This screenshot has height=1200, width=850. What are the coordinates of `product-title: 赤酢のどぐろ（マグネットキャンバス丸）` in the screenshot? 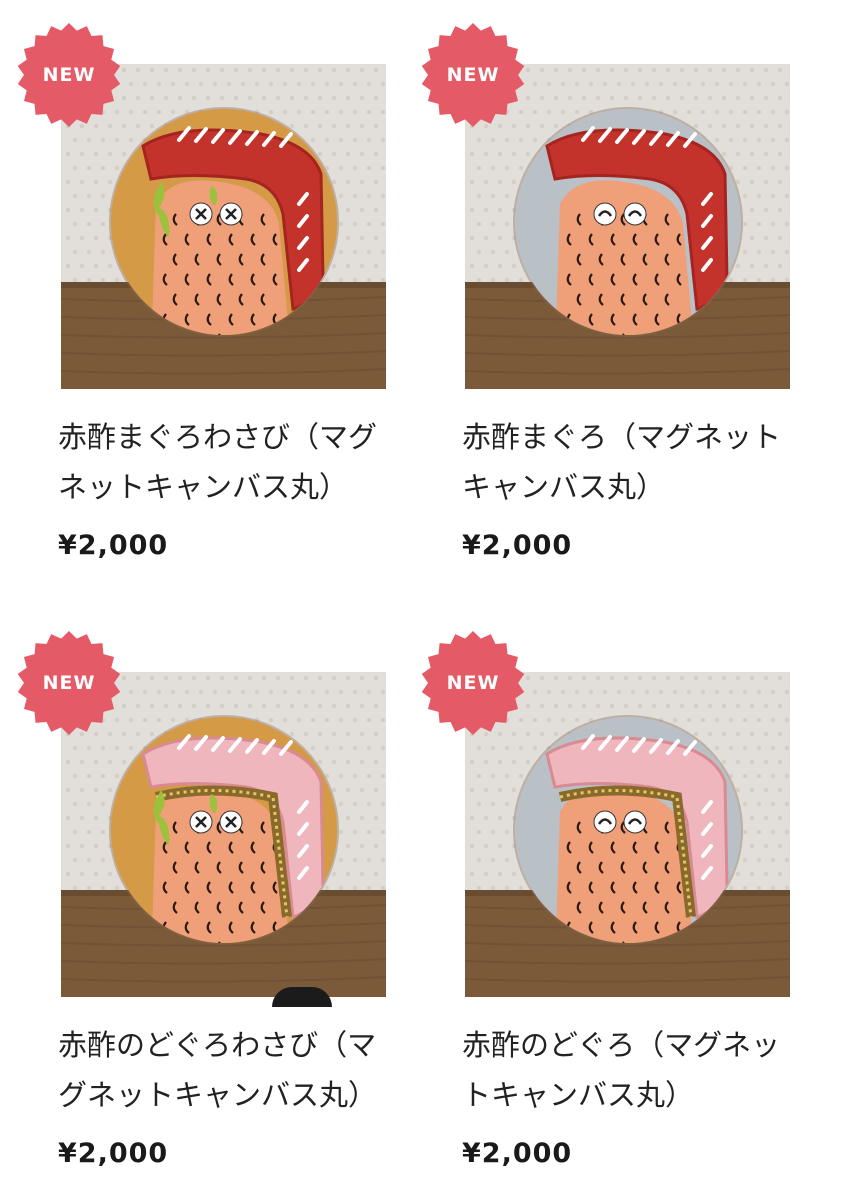 It's located at (629, 1070).